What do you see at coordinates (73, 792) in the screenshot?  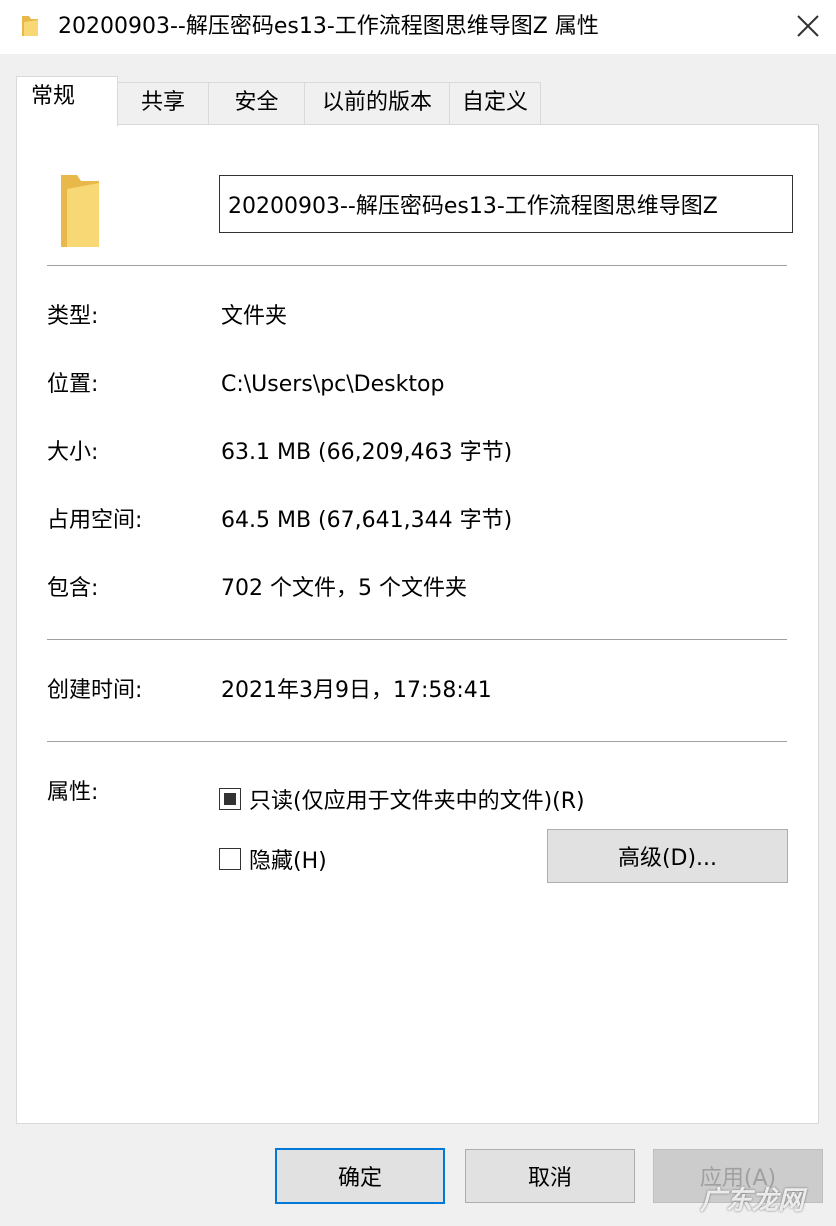 I see `attributes-label: 属性:` at bounding box center [73, 792].